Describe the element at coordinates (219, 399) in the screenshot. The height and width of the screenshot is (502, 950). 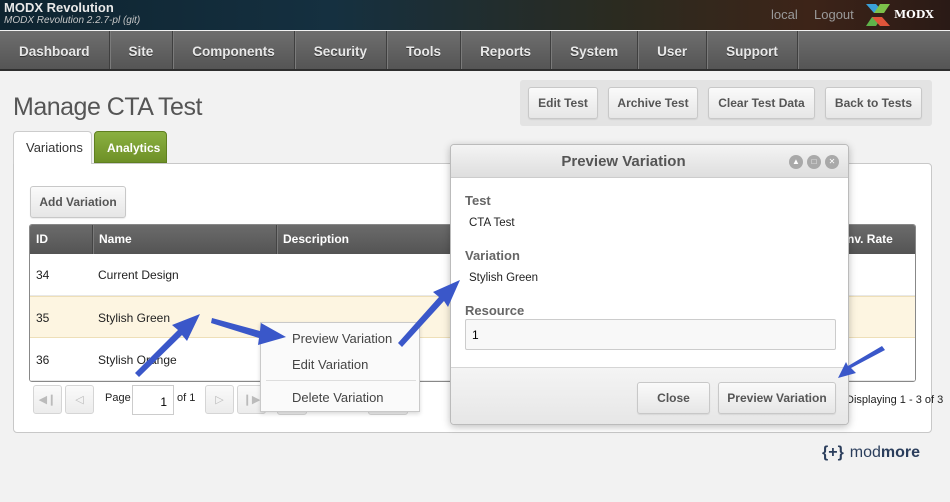
I see `next-page-button: ▷` at that location.